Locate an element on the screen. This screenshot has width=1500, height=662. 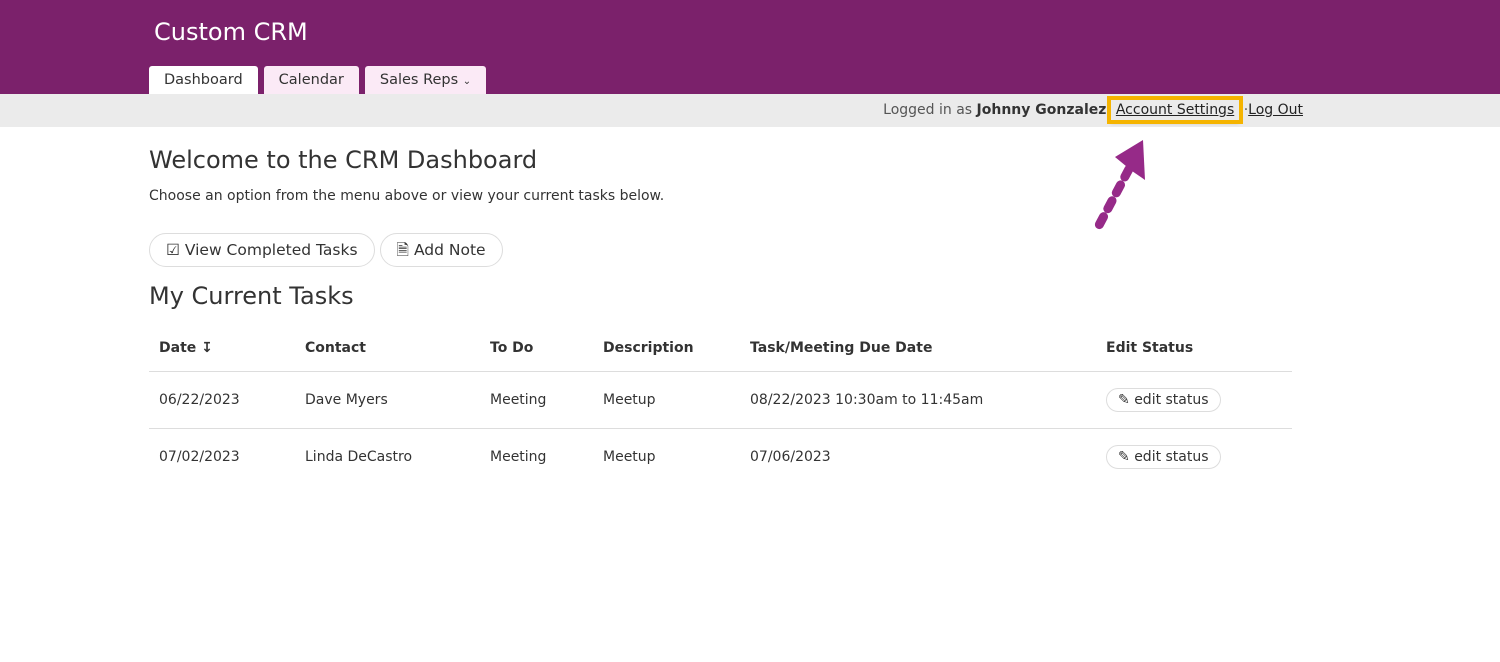
app-title: Custom CRM is located at coordinates (231, 32).